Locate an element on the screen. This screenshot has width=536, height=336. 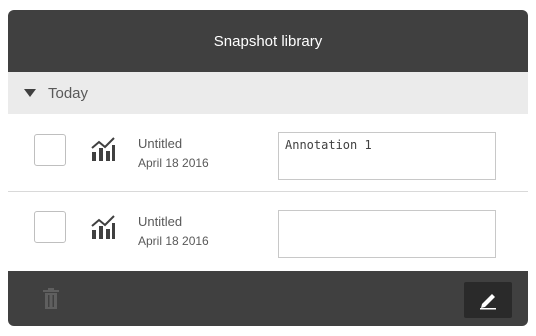
dialog-title: Snapshot library is located at coordinates (268, 41).